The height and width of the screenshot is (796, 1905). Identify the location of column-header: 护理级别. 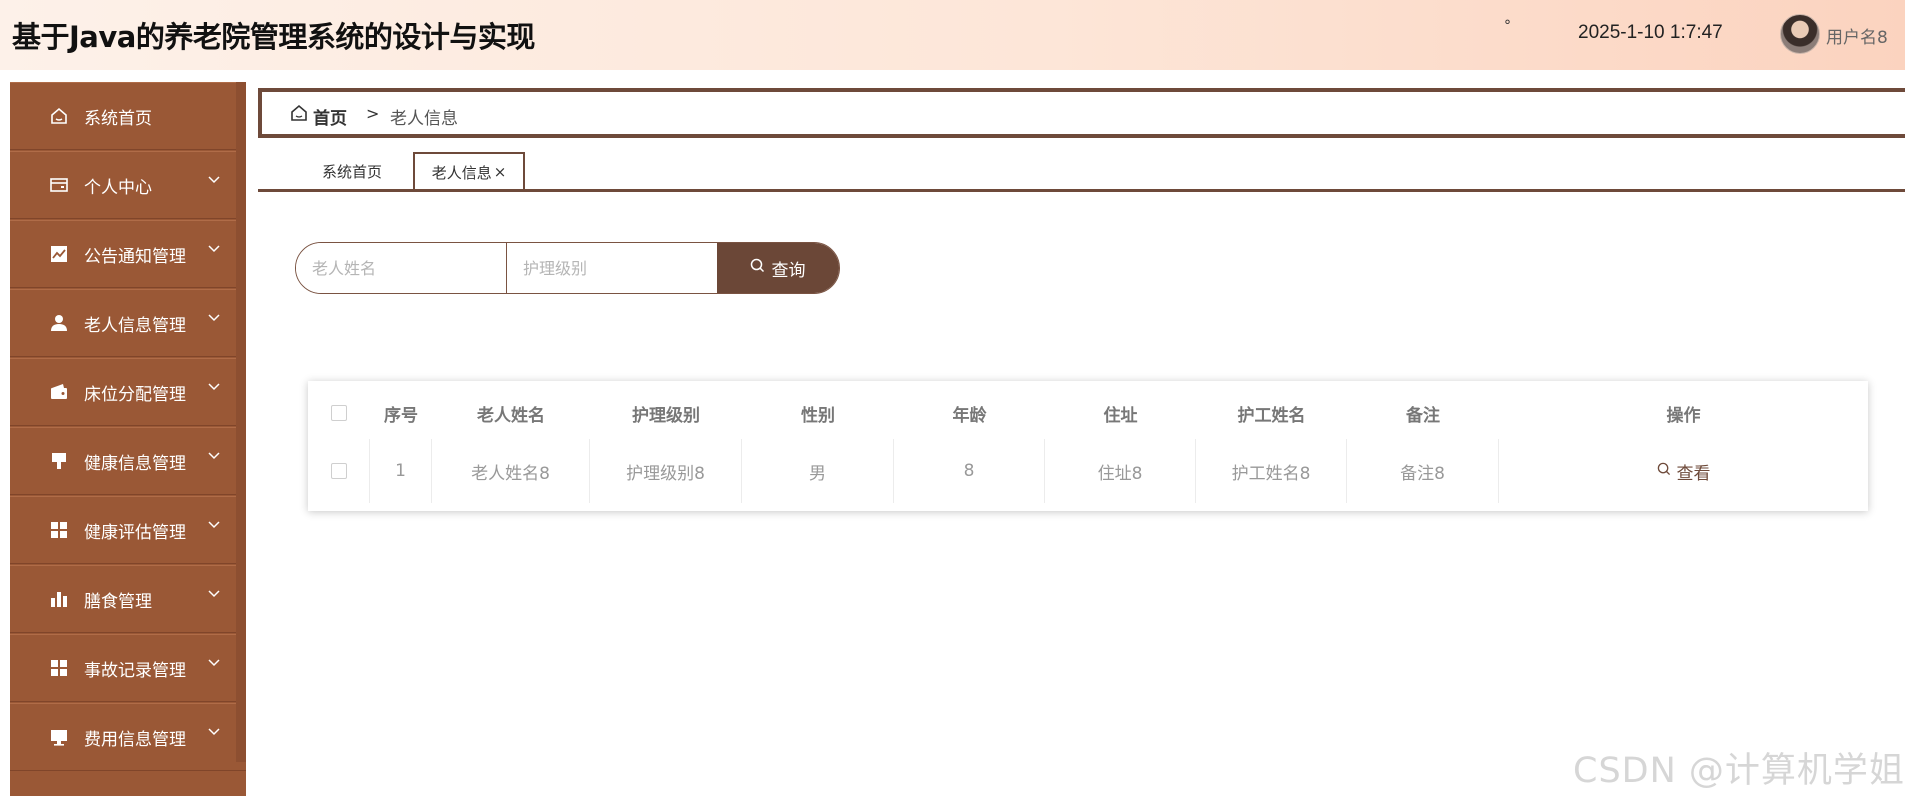
(666, 413).